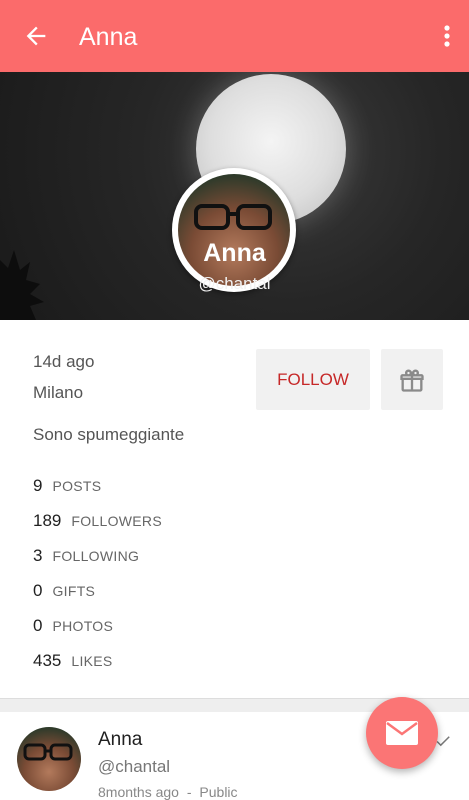  Describe the element at coordinates (92, 661) in the screenshot. I see `stat-label: LIKES` at that location.